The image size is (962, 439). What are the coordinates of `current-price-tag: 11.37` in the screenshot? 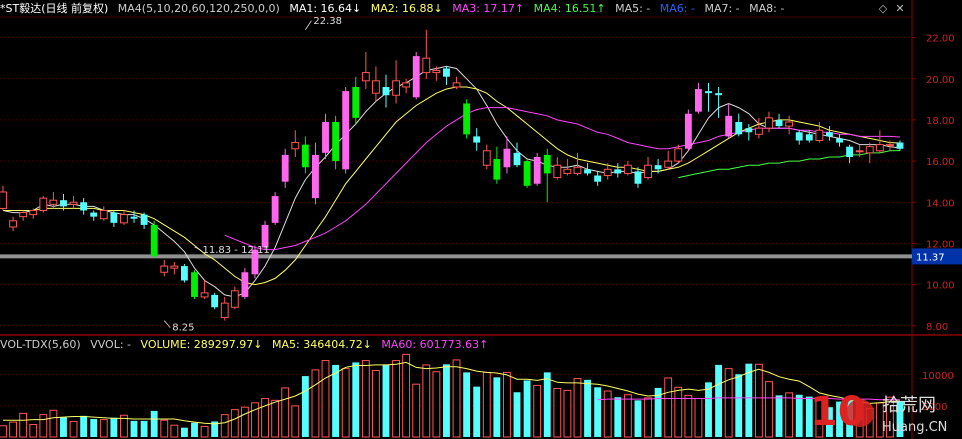 It's located at (930, 257).